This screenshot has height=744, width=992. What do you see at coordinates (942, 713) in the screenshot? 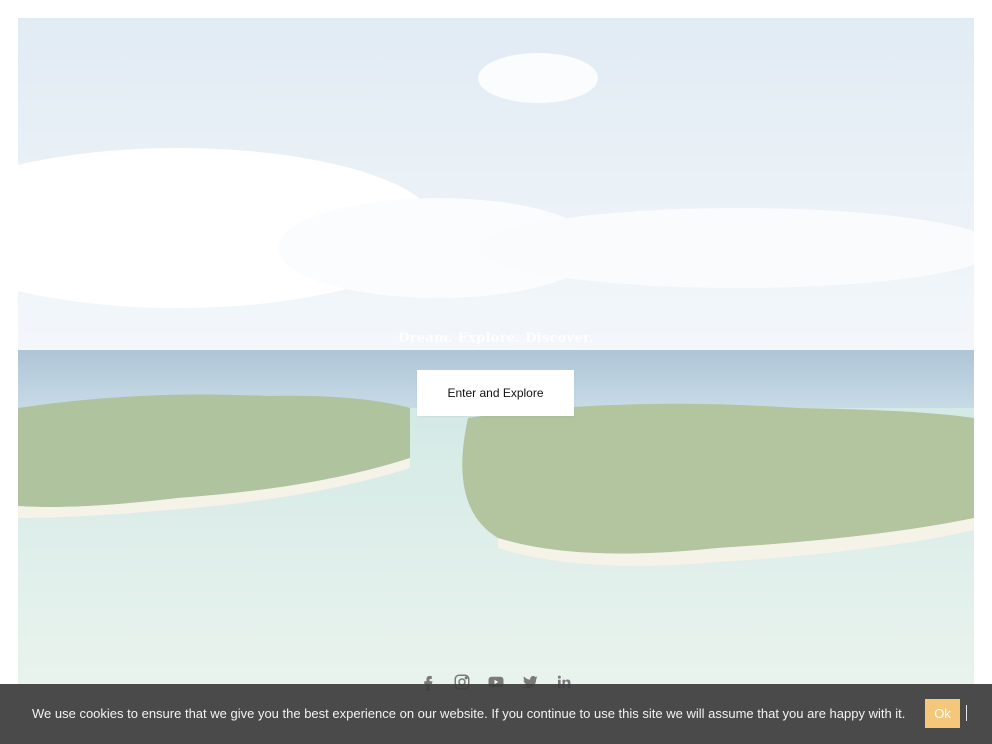
I see `cookie-ok-button: Ok` at bounding box center [942, 713].